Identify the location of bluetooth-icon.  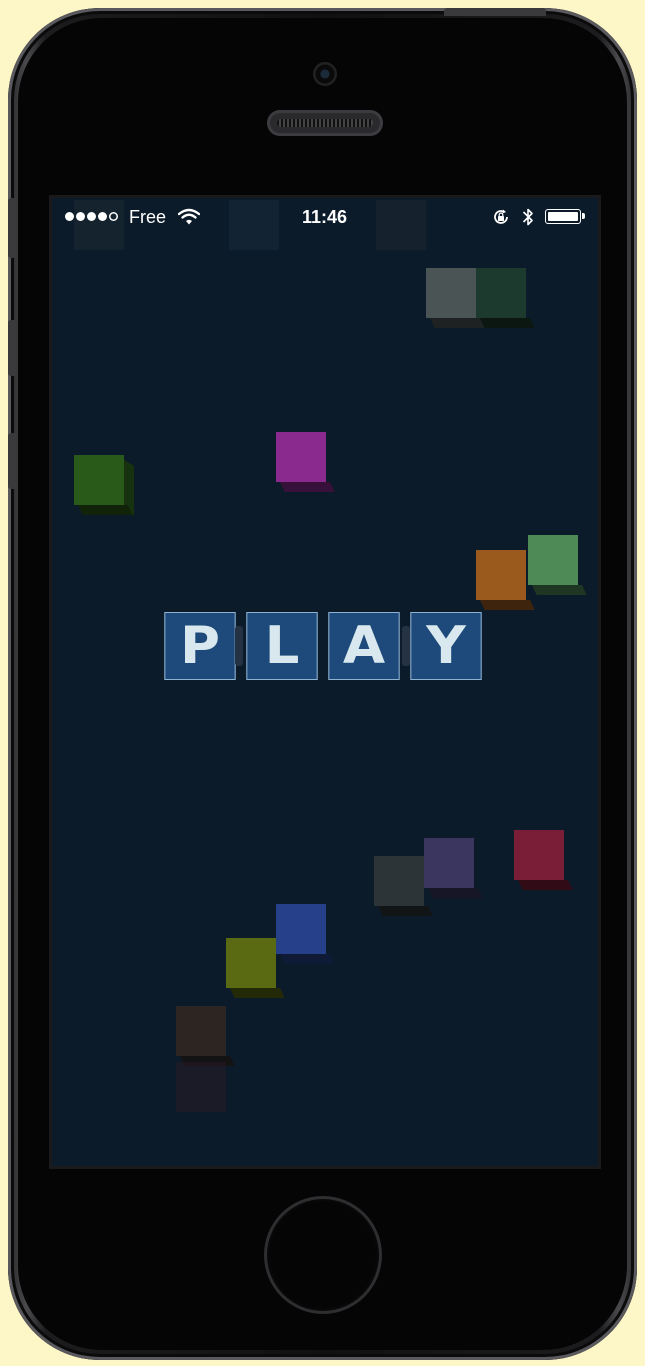
(527, 217).